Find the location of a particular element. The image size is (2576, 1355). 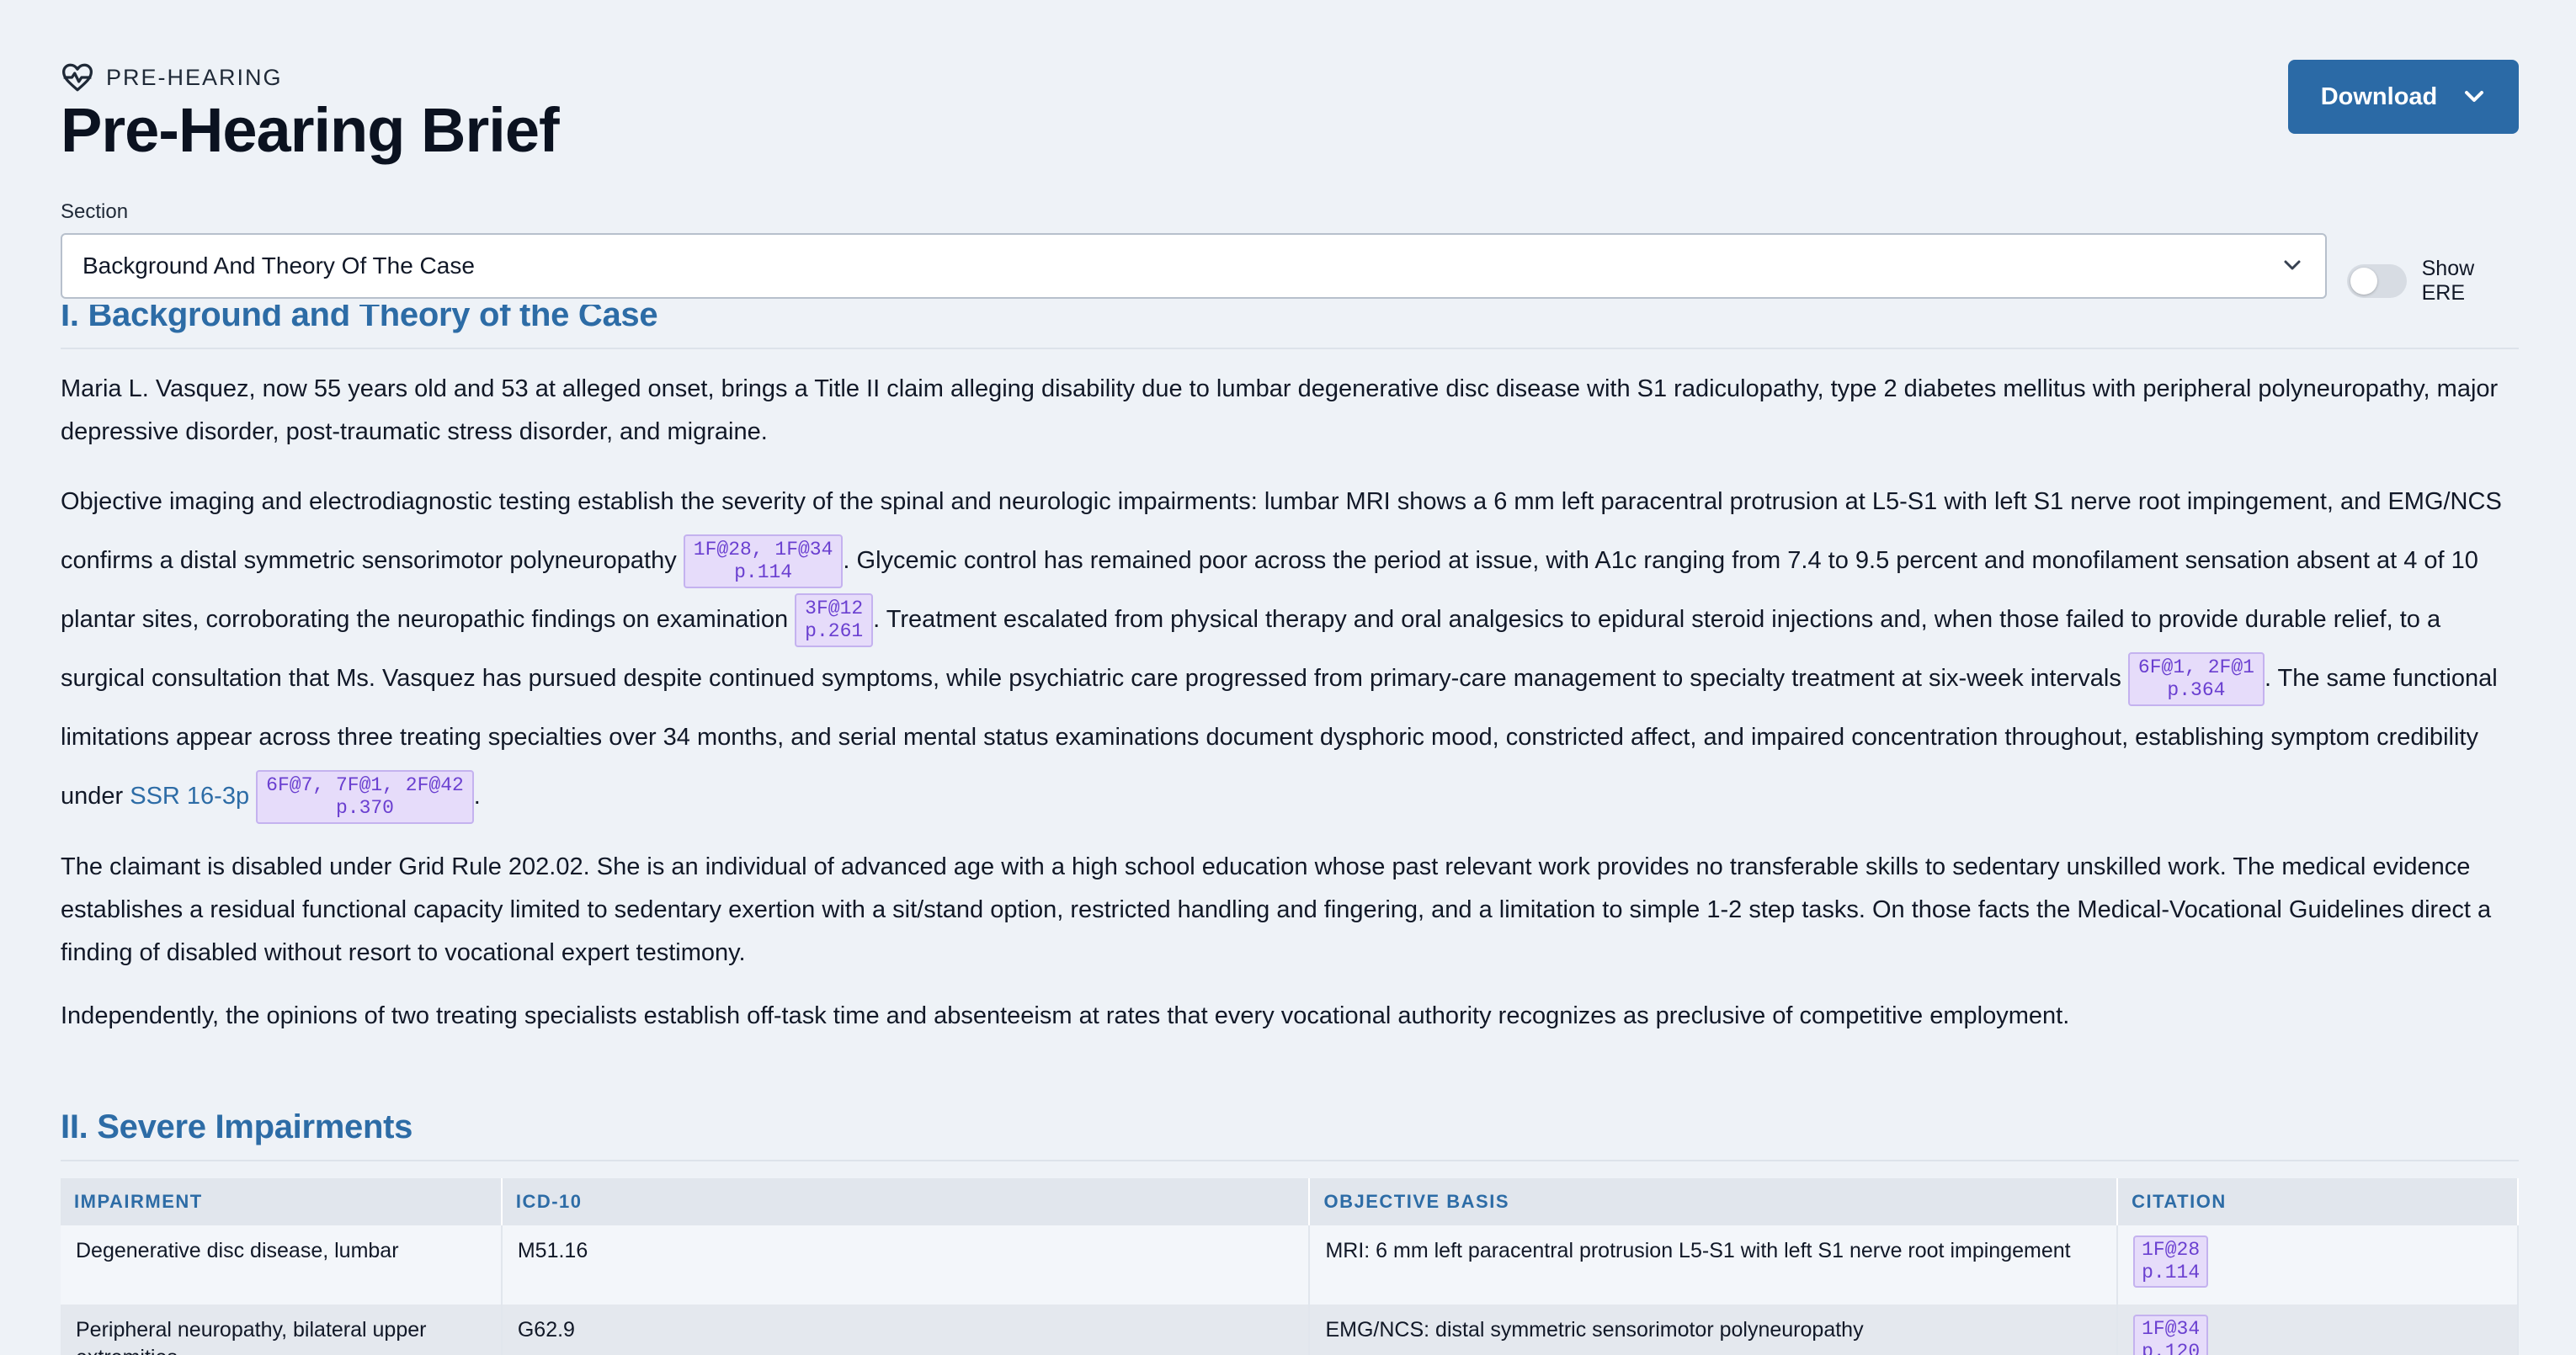

cell-icd10: G62.9 is located at coordinates (906, 1330).